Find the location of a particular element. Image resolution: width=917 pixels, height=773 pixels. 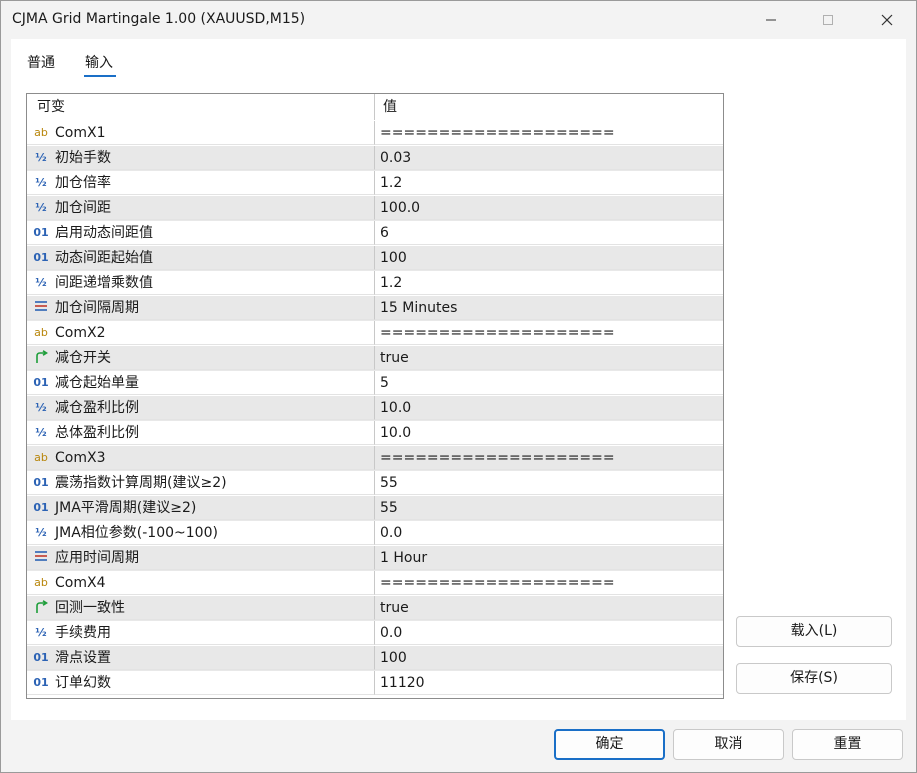

grid-row: ab ComX1 ==================== is located at coordinates (375, 133).